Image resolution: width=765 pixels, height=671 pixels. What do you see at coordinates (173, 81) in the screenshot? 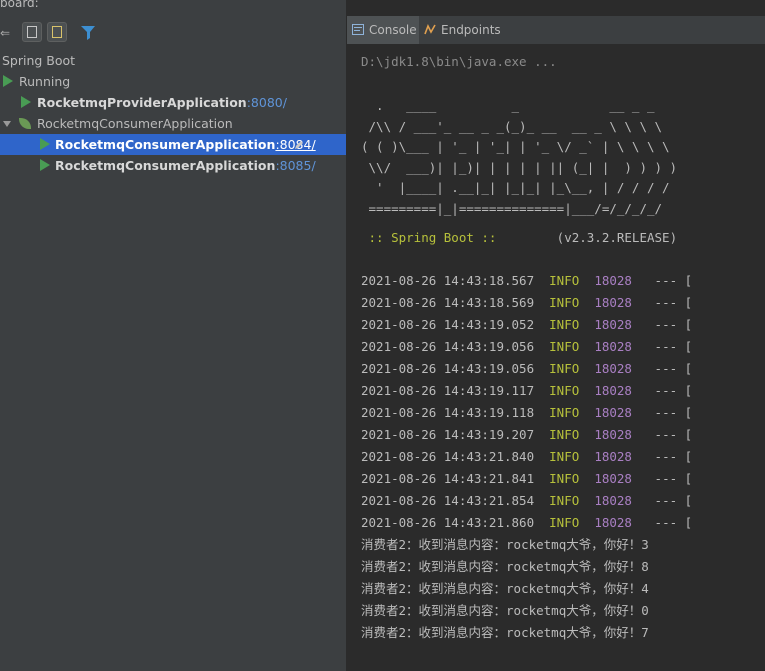
I see `tree-group-running: Running` at bounding box center [173, 81].